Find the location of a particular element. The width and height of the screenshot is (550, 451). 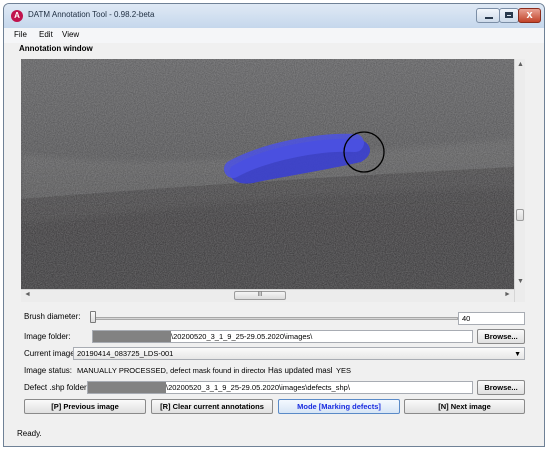

annotation-window-title: Annotation window is located at coordinates (56, 48).